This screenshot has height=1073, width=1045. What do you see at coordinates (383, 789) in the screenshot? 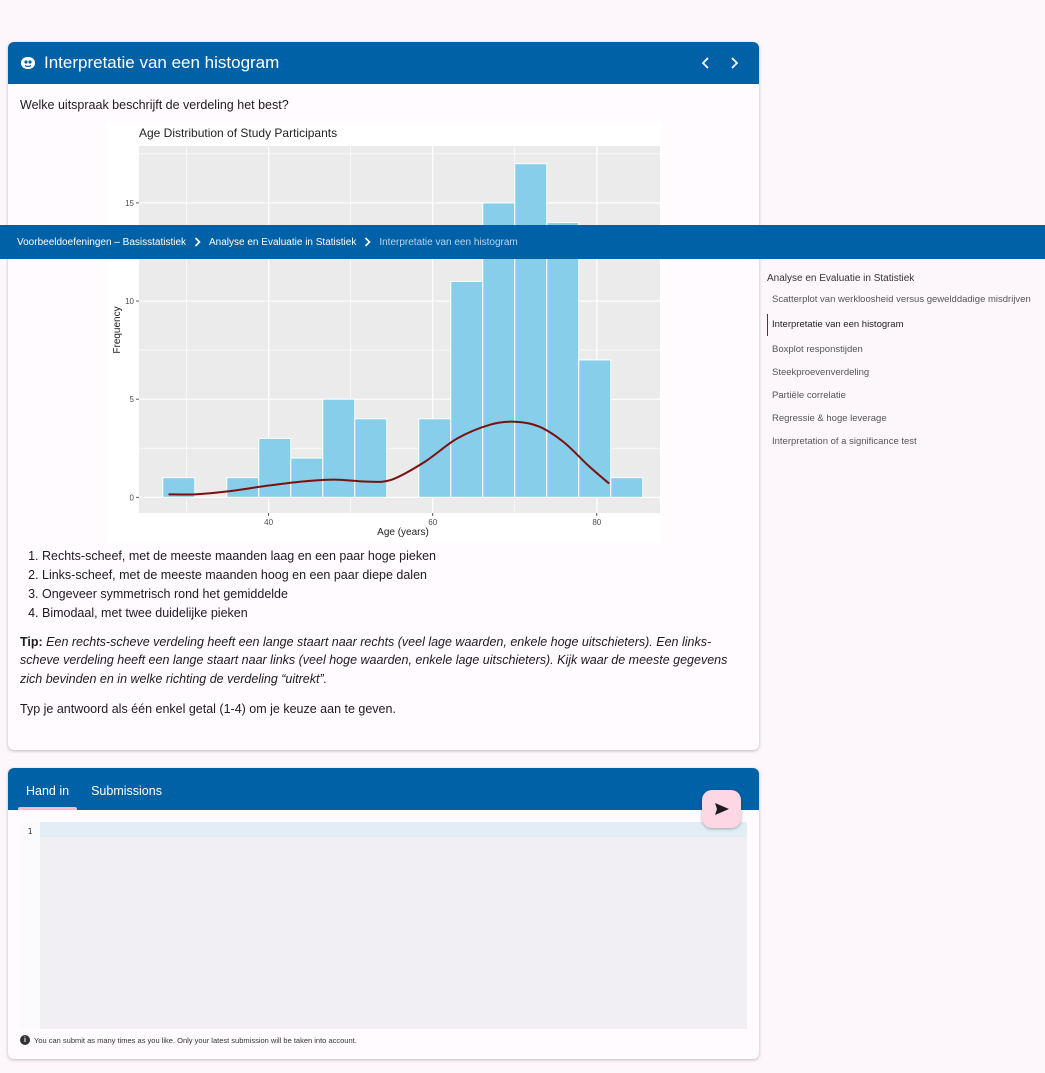
I see `submission-tabs: Hand in Submissions` at bounding box center [383, 789].